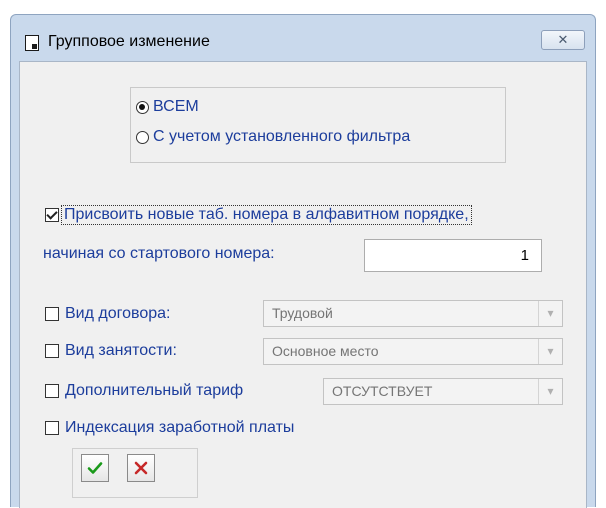 This screenshot has height=508, width=606. What do you see at coordinates (176, 106) in the screenshot?
I see `radio-all-label: ВСЕМ` at bounding box center [176, 106].